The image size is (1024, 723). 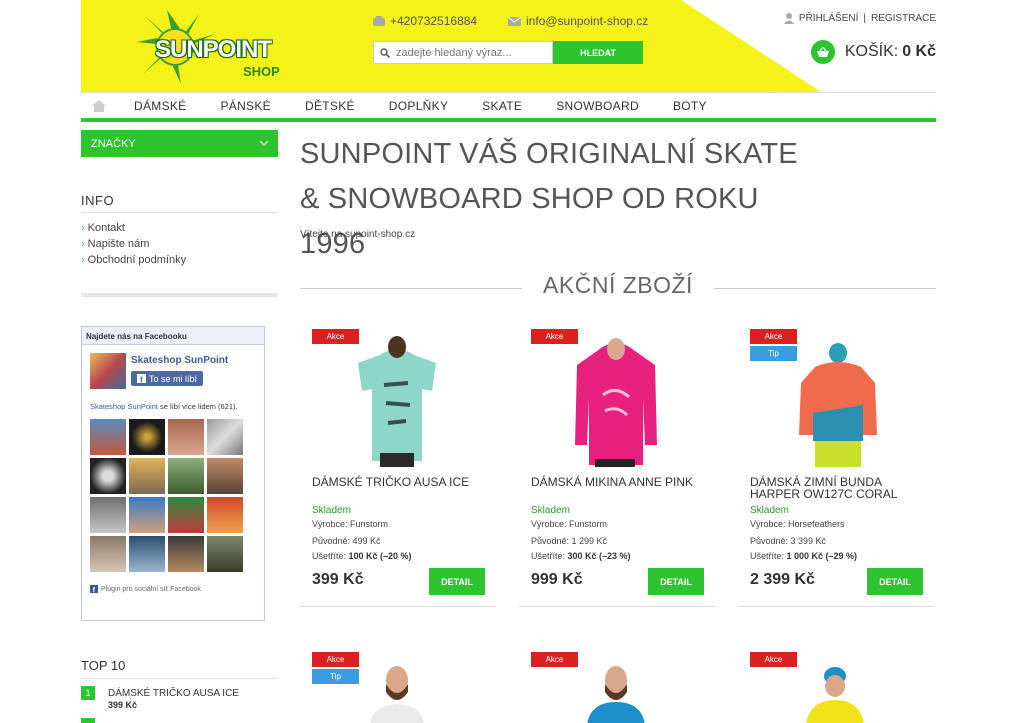 I want to click on user-icon, so click(x=788, y=18).